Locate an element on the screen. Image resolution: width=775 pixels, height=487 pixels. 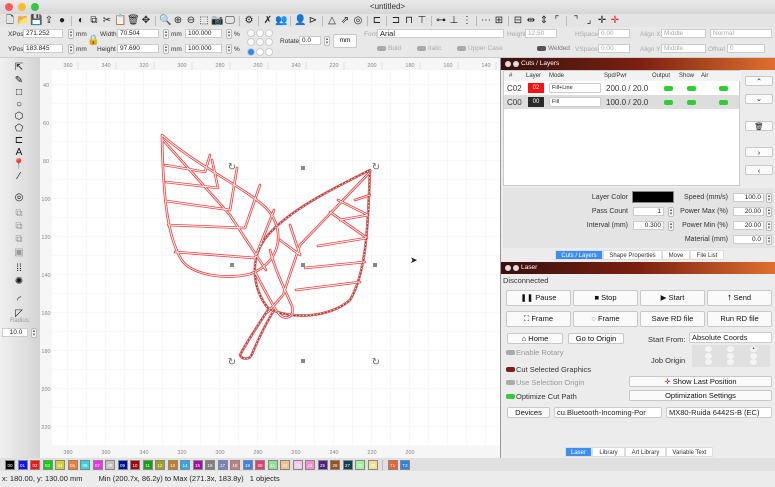
palette-swatch-18: 18 is located at coordinates (235, 464).